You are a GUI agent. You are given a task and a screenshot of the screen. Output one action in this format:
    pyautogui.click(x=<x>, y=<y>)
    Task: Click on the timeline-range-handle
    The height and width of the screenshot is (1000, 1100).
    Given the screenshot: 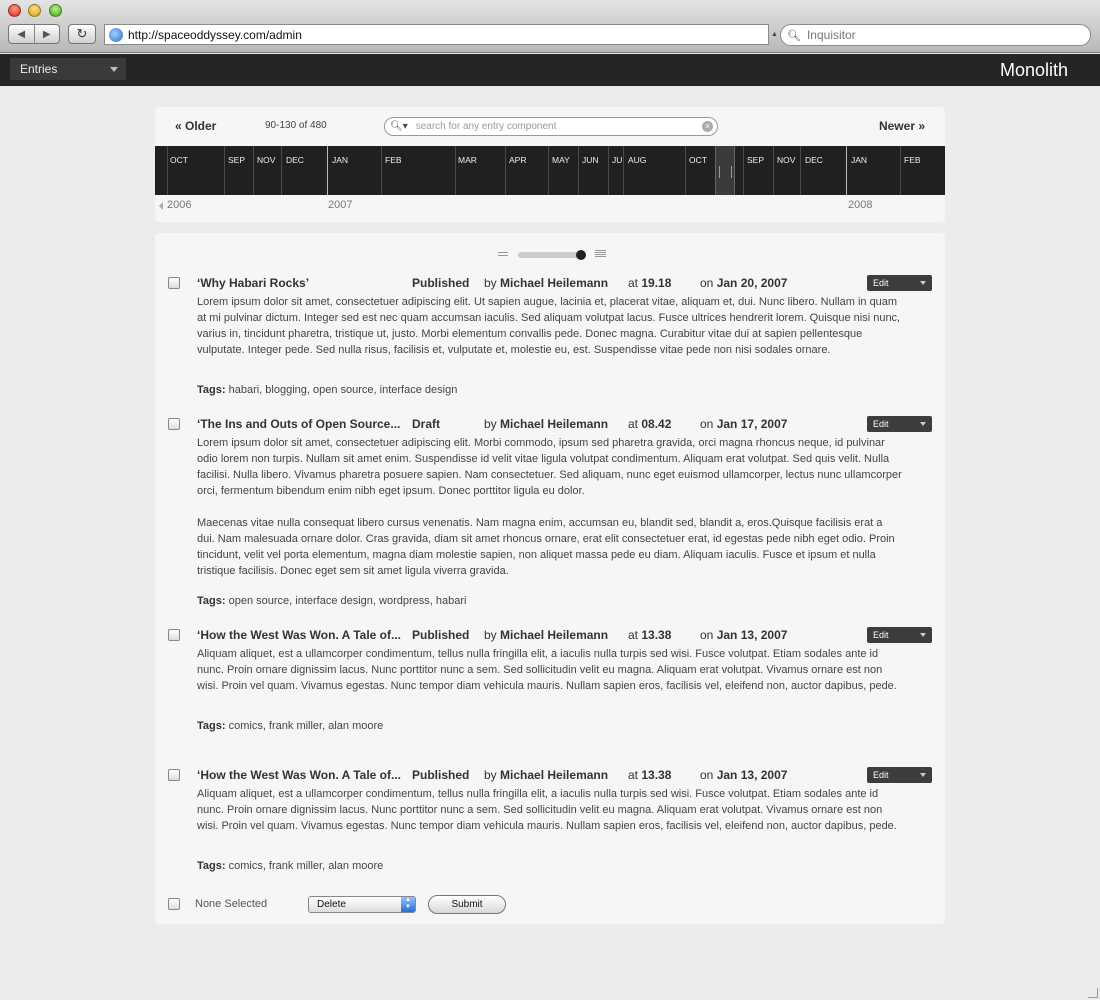 What is the action you would take?
    pyautogui.click(x=725, y=170)
    